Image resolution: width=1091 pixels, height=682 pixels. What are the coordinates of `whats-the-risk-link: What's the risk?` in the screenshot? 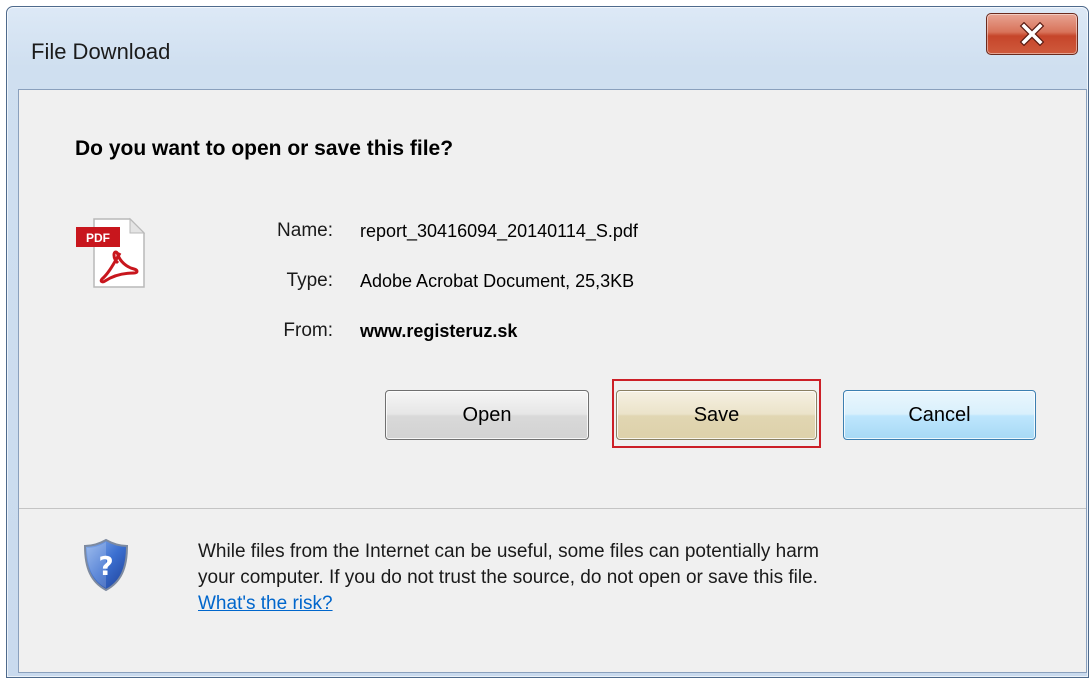 It's located at (265, 604).